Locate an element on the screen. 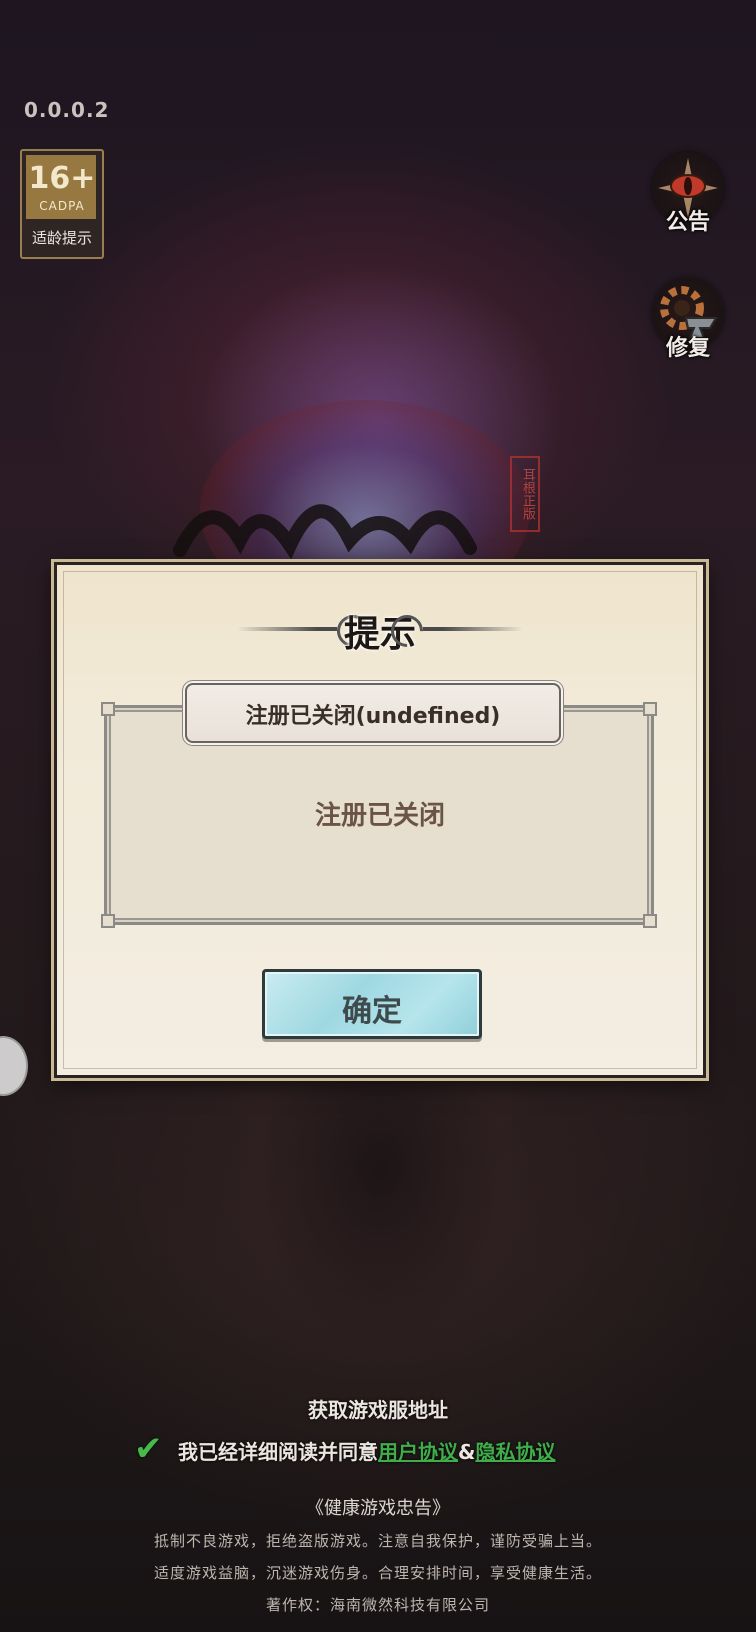 Image resolution: width=756 pixels, height=1632 pixels. game-logo: 耳根正版 is located at coordinates (365, 508).